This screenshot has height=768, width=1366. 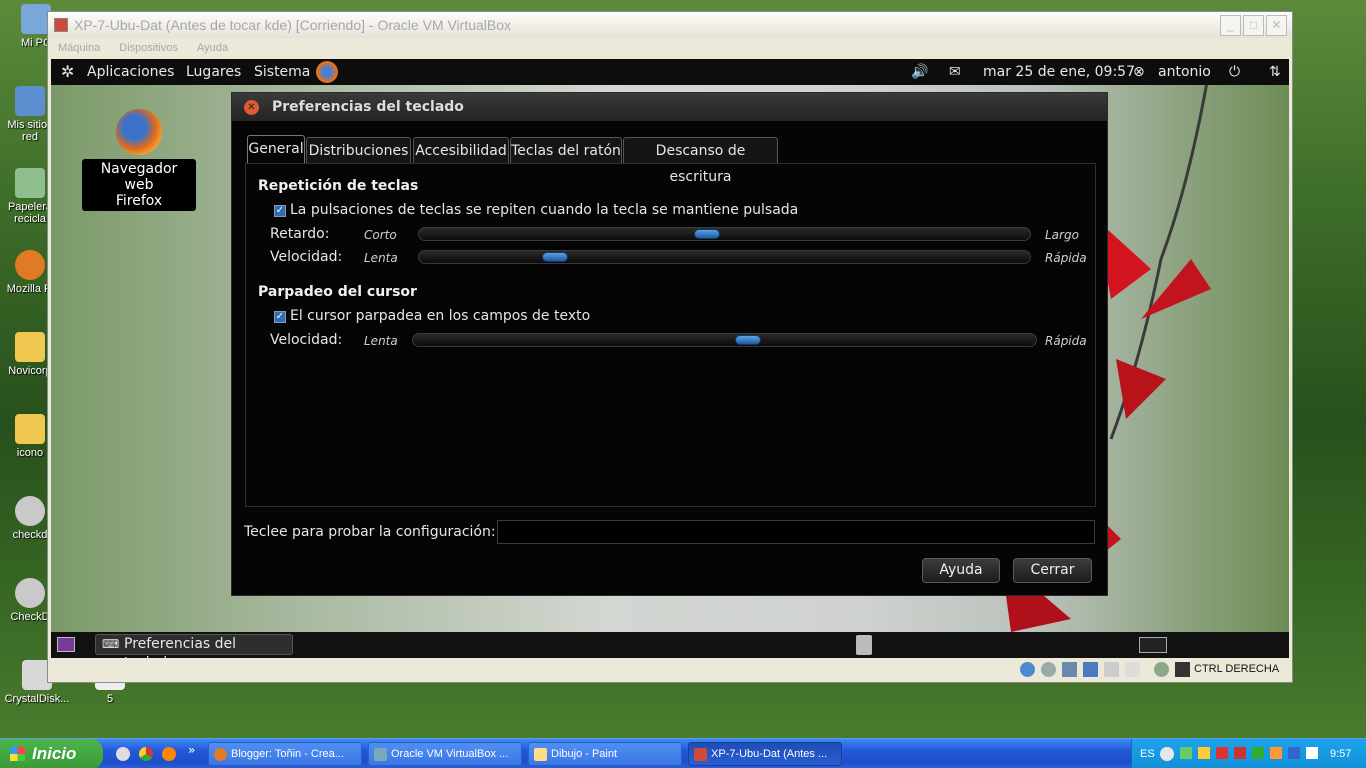 What do you see at coordinates (338, 186) in the screenshot?
I see `key-repeat-heading: Repetición de teclas` at bounding box center [338, 186].